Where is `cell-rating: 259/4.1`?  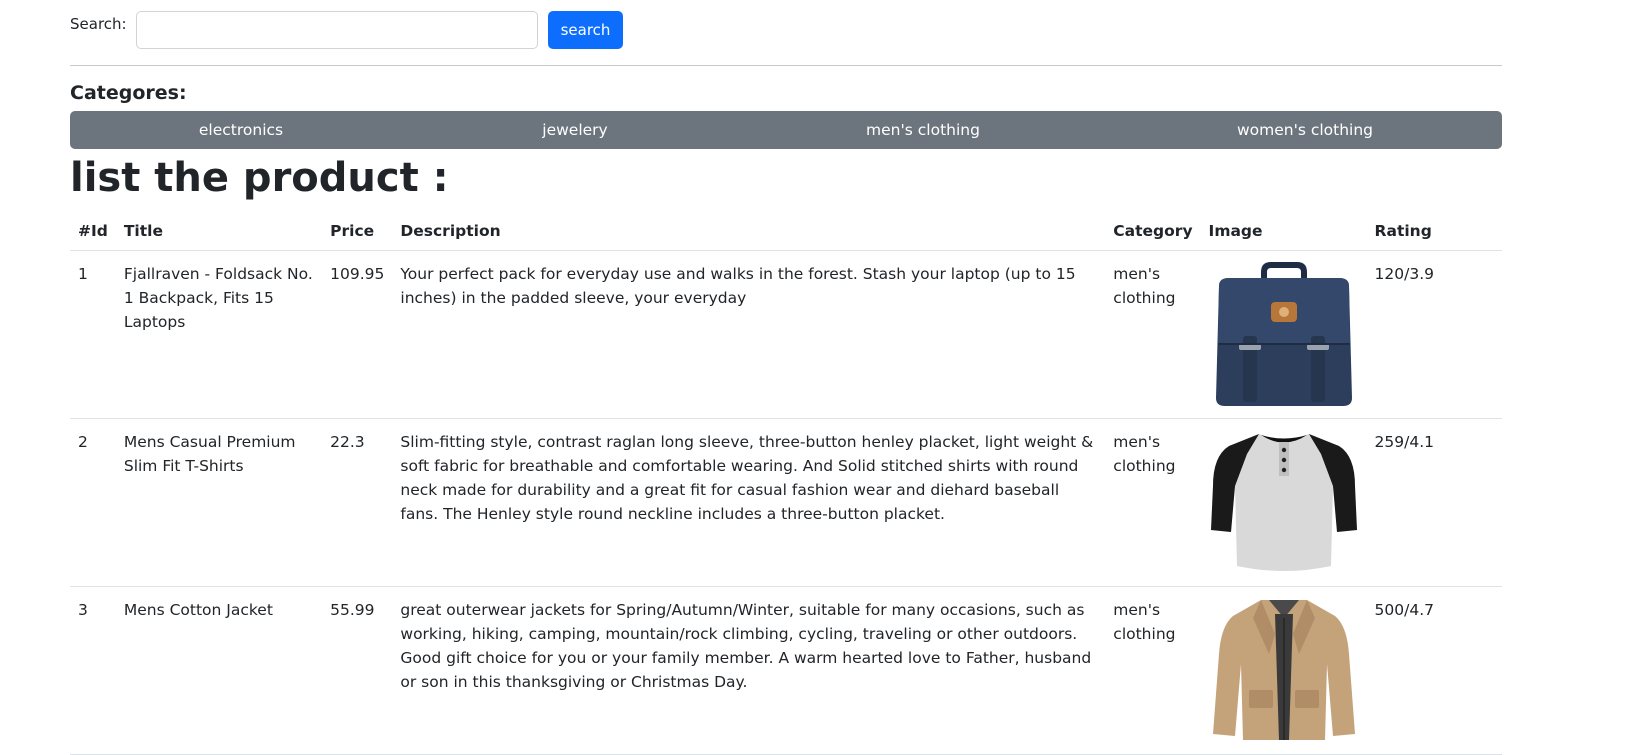 cell-rating: 259/4.1 is located at coordinates (1434, 502).